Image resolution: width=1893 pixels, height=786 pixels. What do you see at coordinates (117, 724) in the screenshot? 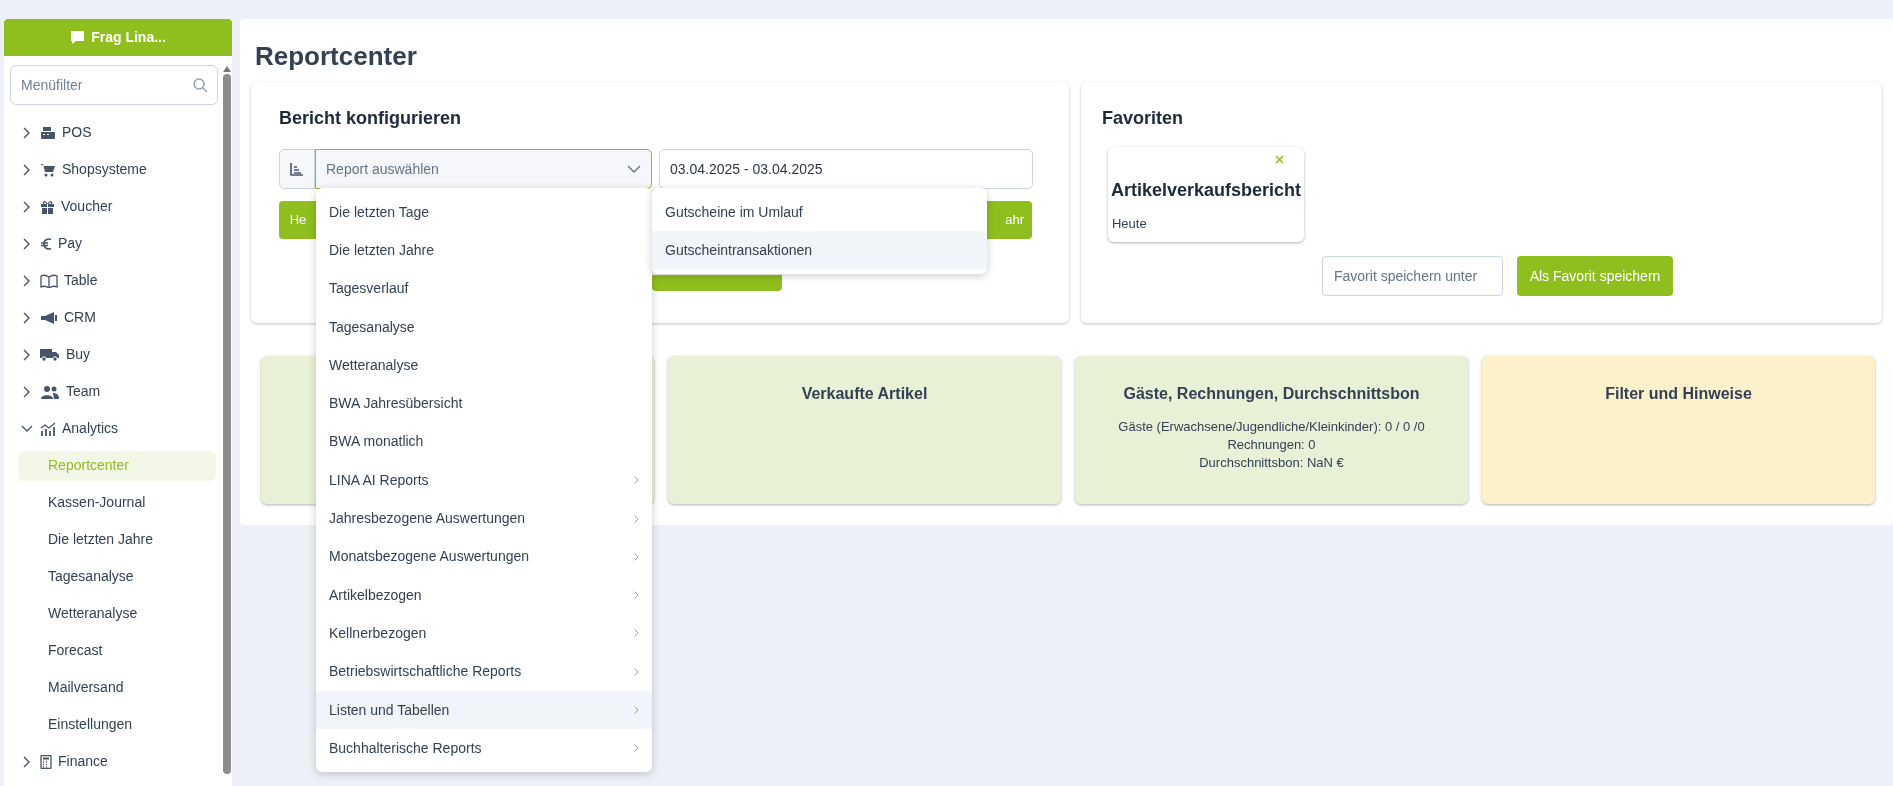
I see `nav-subitem: Einstellungen` at bounding box center [117, 724].